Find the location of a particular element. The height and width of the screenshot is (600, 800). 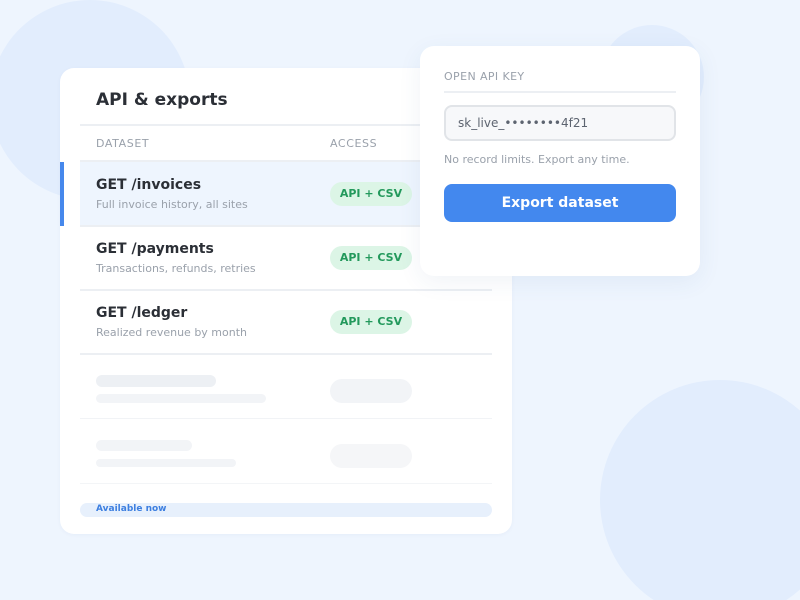

export-dataset-button: Export dataset is located at coordinates (560, 203).